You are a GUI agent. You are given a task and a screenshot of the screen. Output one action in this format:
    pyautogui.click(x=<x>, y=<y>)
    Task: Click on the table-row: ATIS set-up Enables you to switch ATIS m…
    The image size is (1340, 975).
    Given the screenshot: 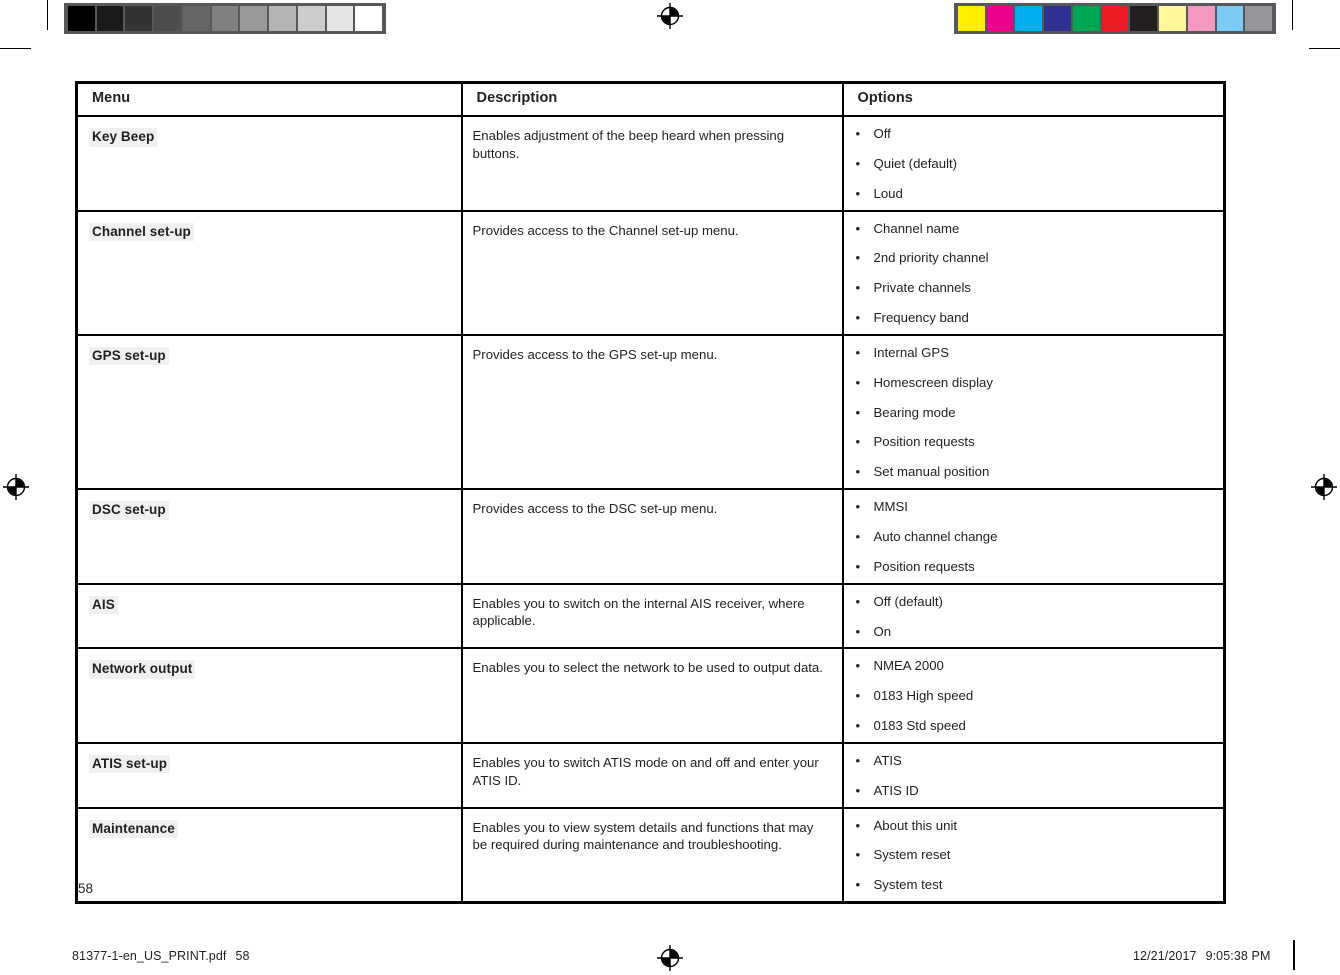 What is the action you would take?
    pyautogui.click(x=650, y=775)
    